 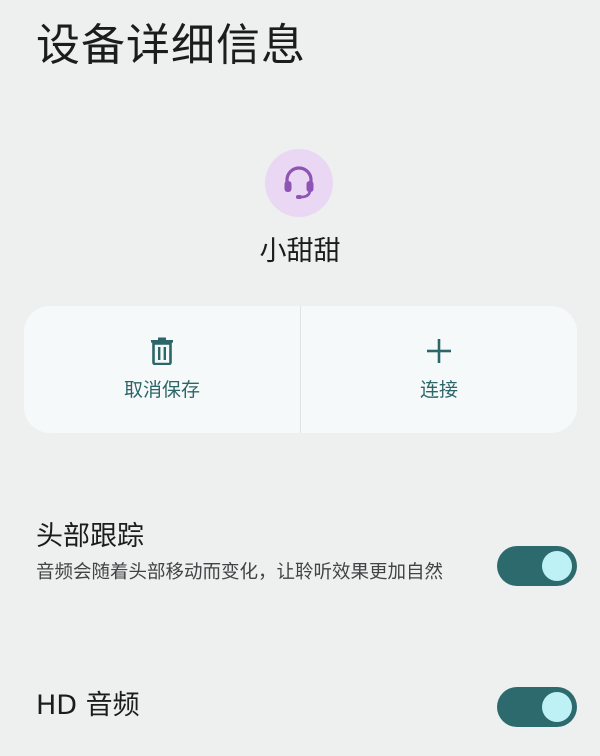 I want to click on head-tracking-description: 音频会随着头部移动而变化，让聆听效果更加自然, so click(x=240, y=572).